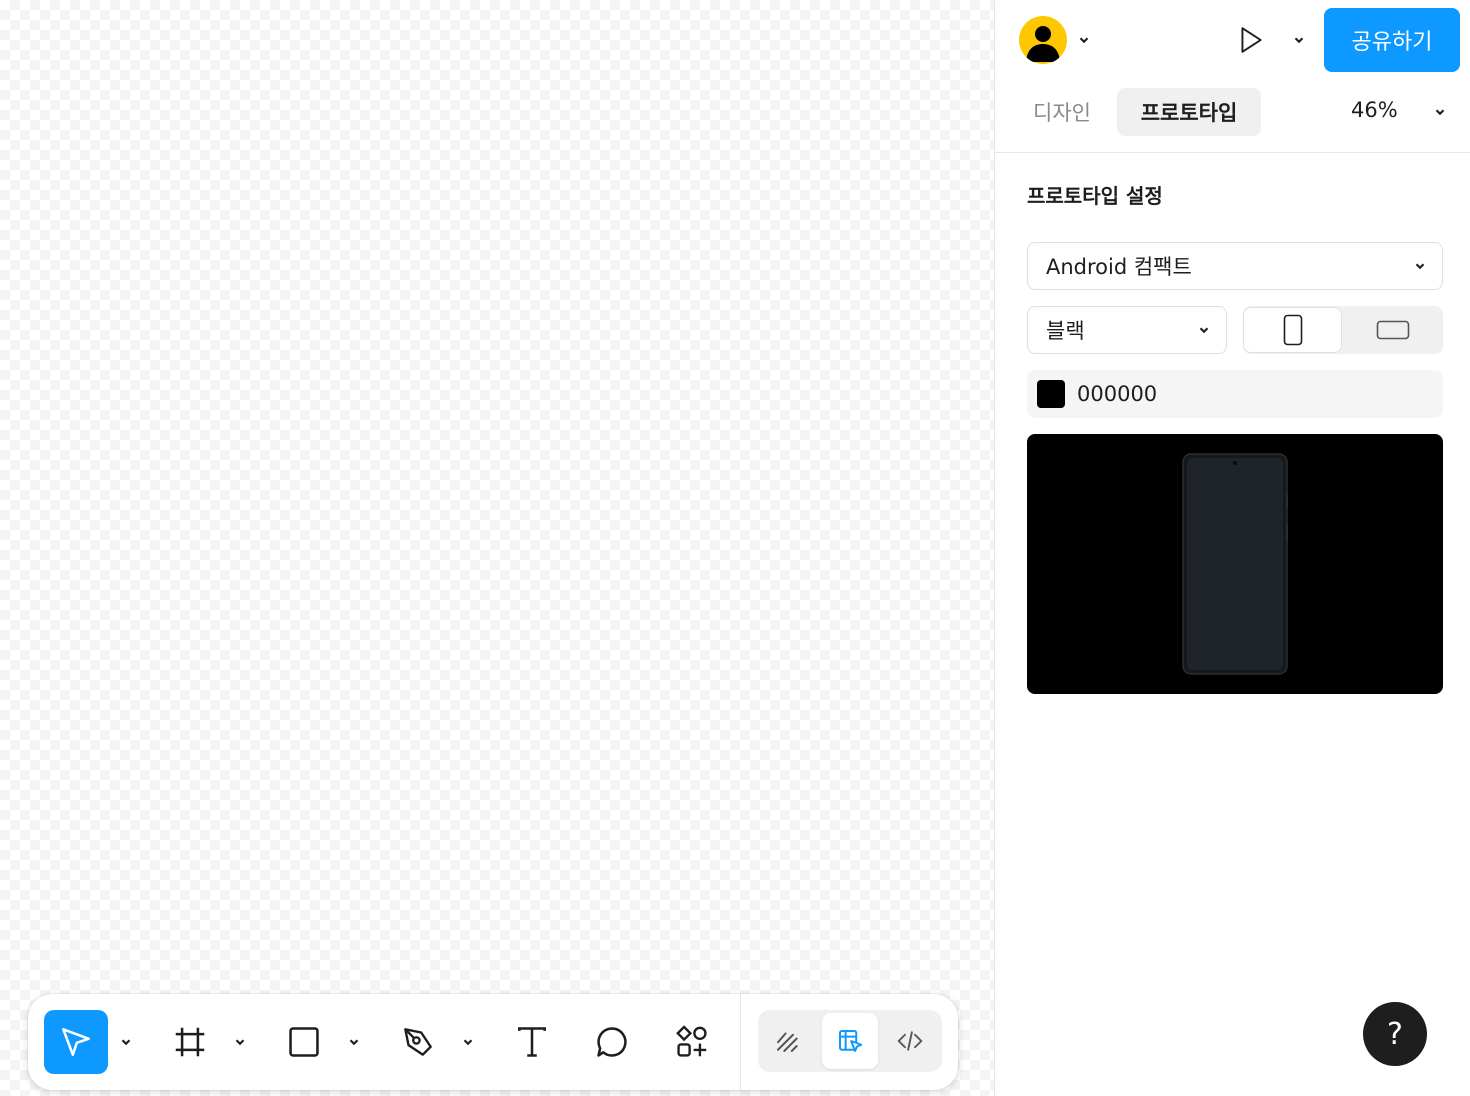 The height and width of the screenshot is (1096, 1470). I want to click on color-swatch, so click(1051, 394).